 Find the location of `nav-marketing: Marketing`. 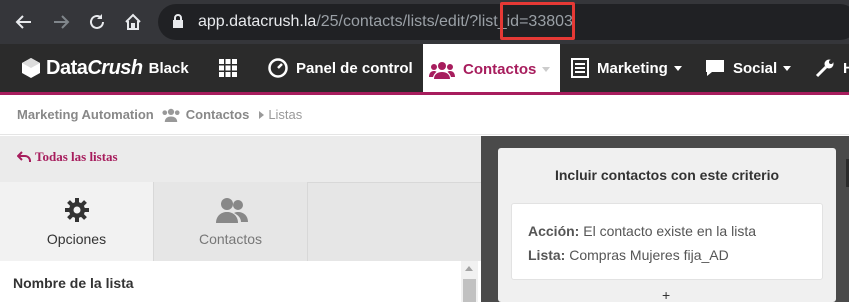

nav-marketing: Marketing is located at coordinates (626, 68).